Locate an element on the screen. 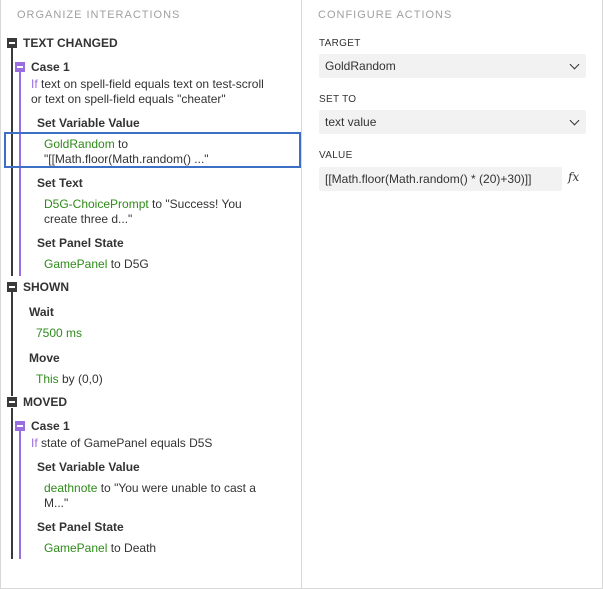 This screenshot has height=589, width=603. value-input: [[Math.floor(Math.random() * (20)+30)]] is located at coordinates (440, 179).